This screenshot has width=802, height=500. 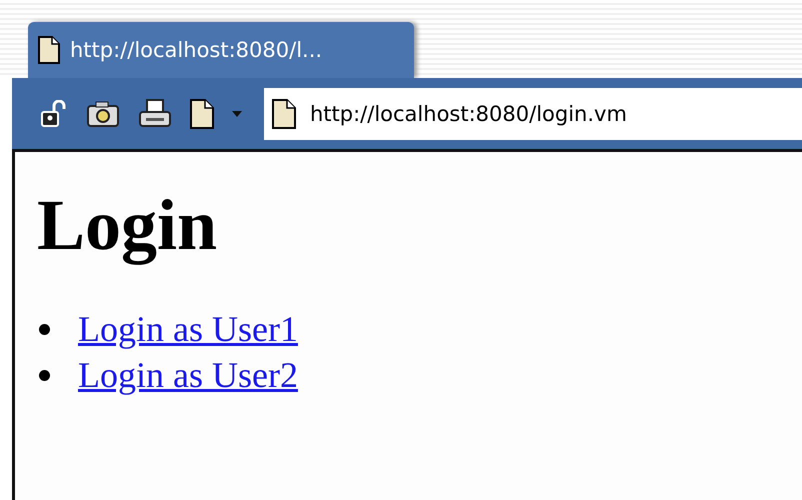 What do you see at coordinates (127, 225) in the screenshot?
I see `page-heading: Login` at bounding box center [127, 225].